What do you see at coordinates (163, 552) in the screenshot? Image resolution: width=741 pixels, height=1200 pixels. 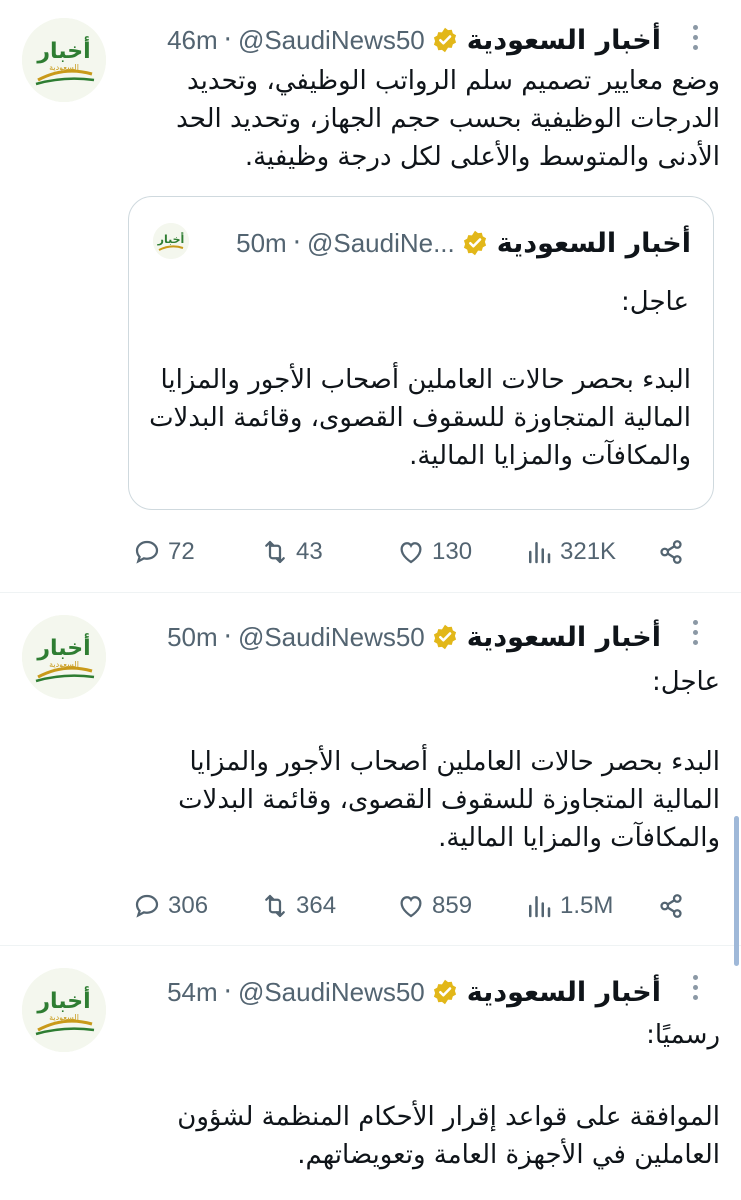 I see `reply-button: 72` at bounding box center [163, 552].